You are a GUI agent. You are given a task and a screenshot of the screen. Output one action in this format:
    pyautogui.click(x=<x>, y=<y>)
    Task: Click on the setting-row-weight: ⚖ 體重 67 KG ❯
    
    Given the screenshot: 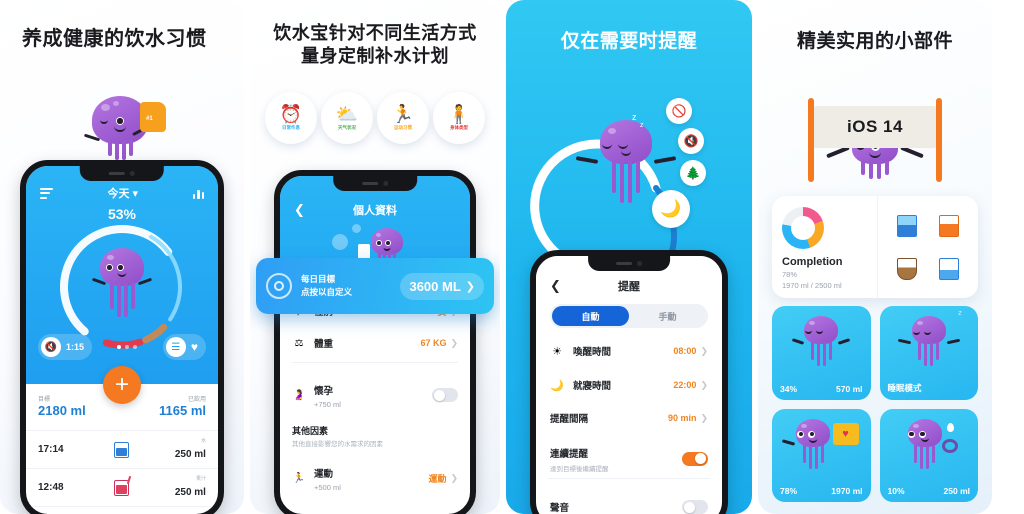 What is the action you would take?
    pyautogui.click(x=375, y=343)
    